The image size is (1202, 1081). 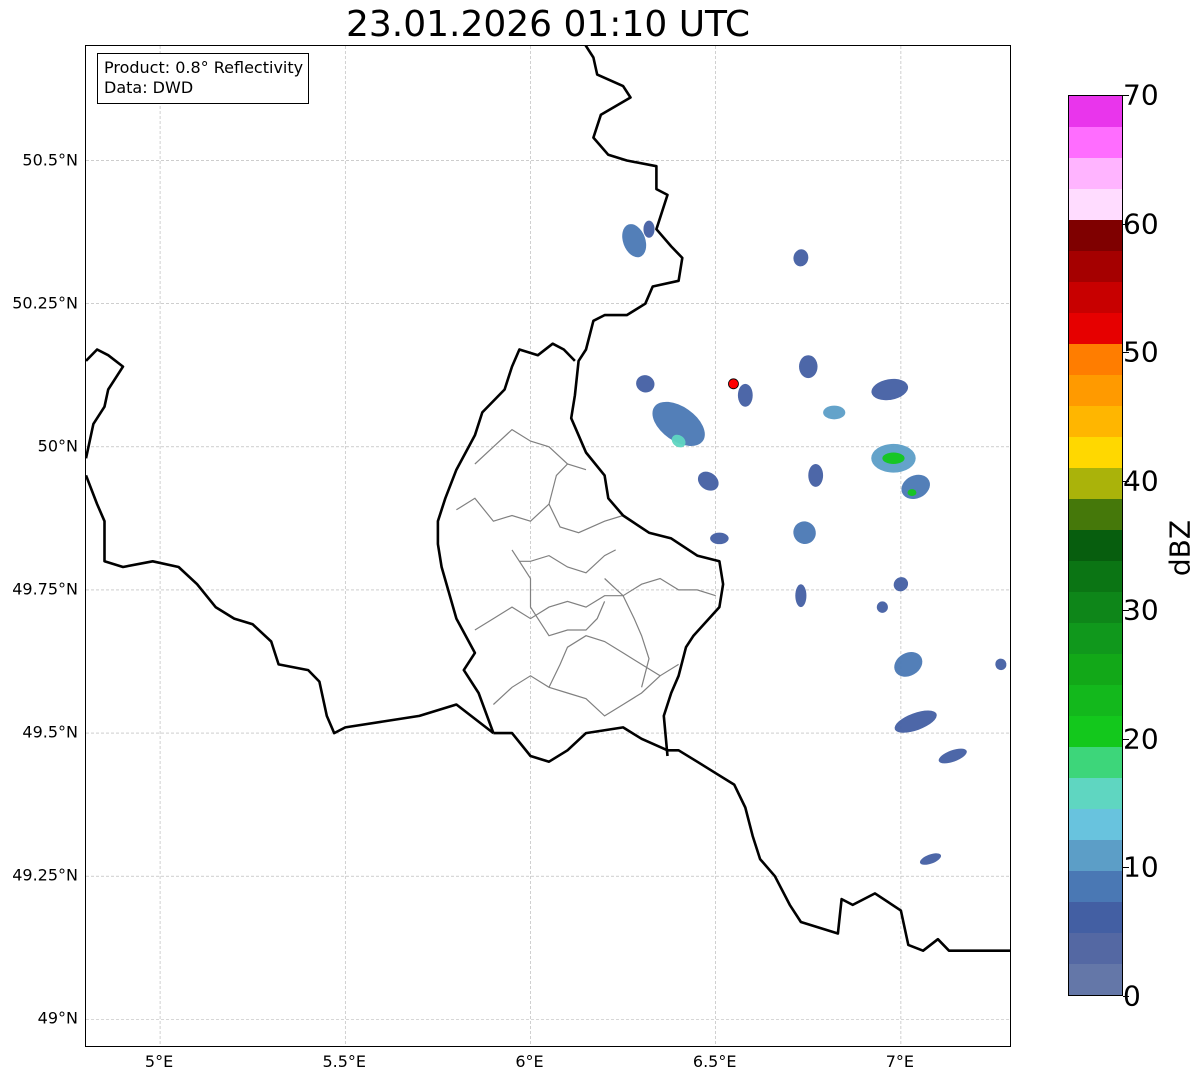 I want to click on radar-site-marker, so click(x=733, y=384).